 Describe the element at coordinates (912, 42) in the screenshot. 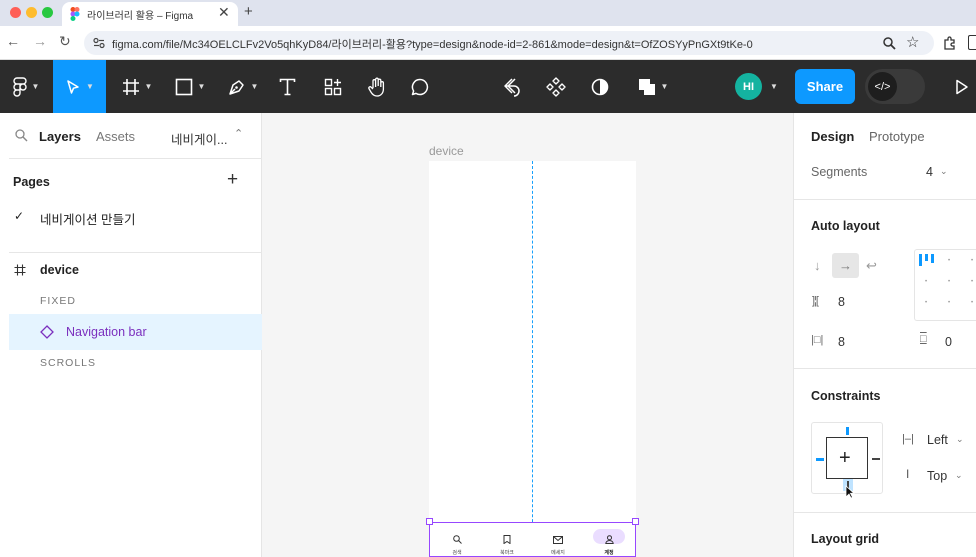

I see `bookmark-star-icon: ☆` at that location.